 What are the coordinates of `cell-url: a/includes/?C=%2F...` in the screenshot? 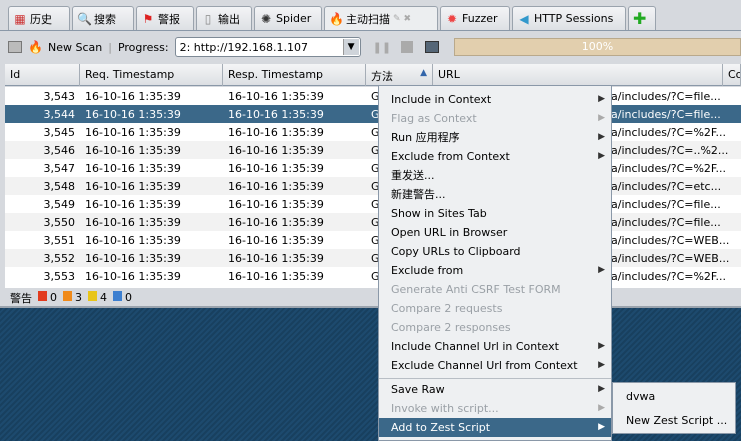 It's located at (668, 168).